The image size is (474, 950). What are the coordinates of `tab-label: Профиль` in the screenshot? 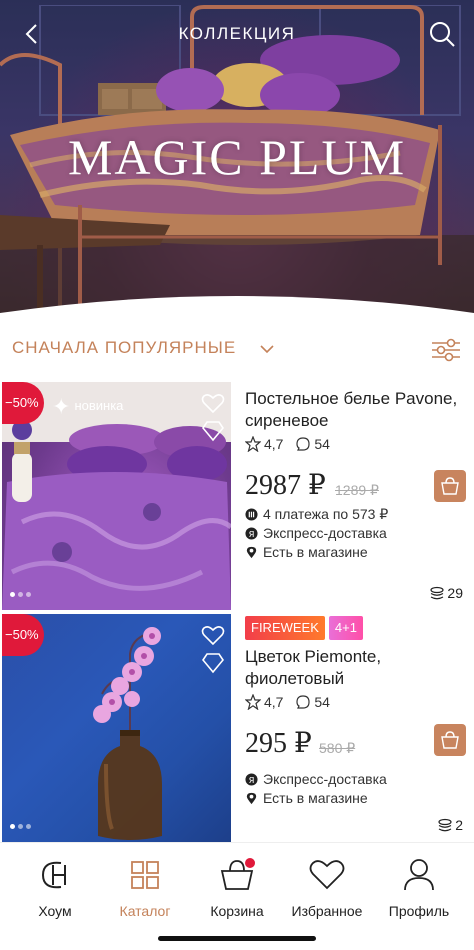 It's located at (419, 911).